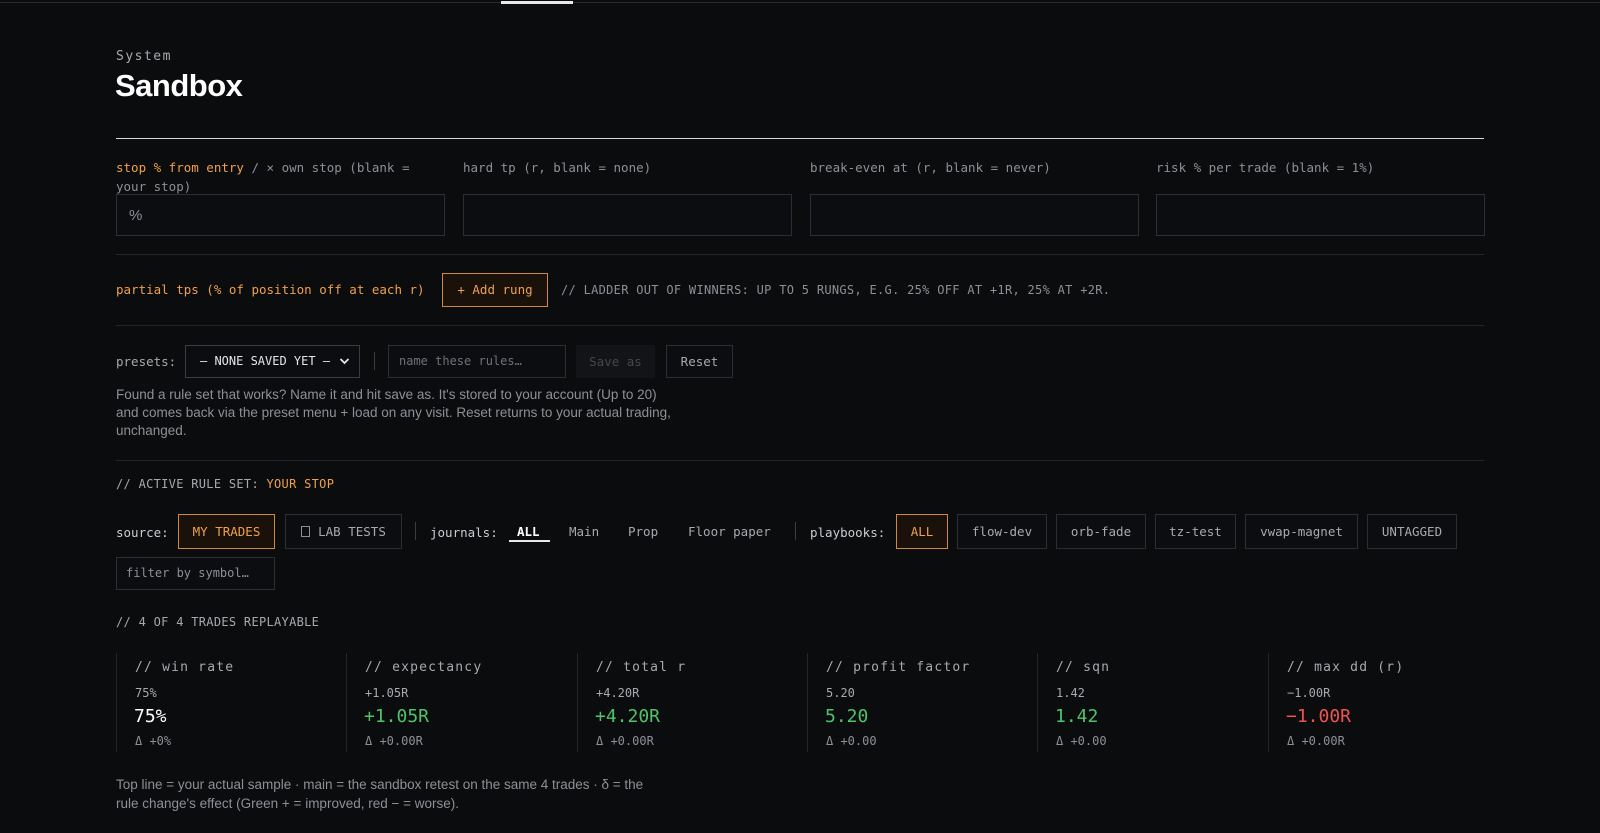  Describe the element at coordinates (1319, 716) in the screenshot. I see `stat-sandbox-value: −1.00R` at that location.